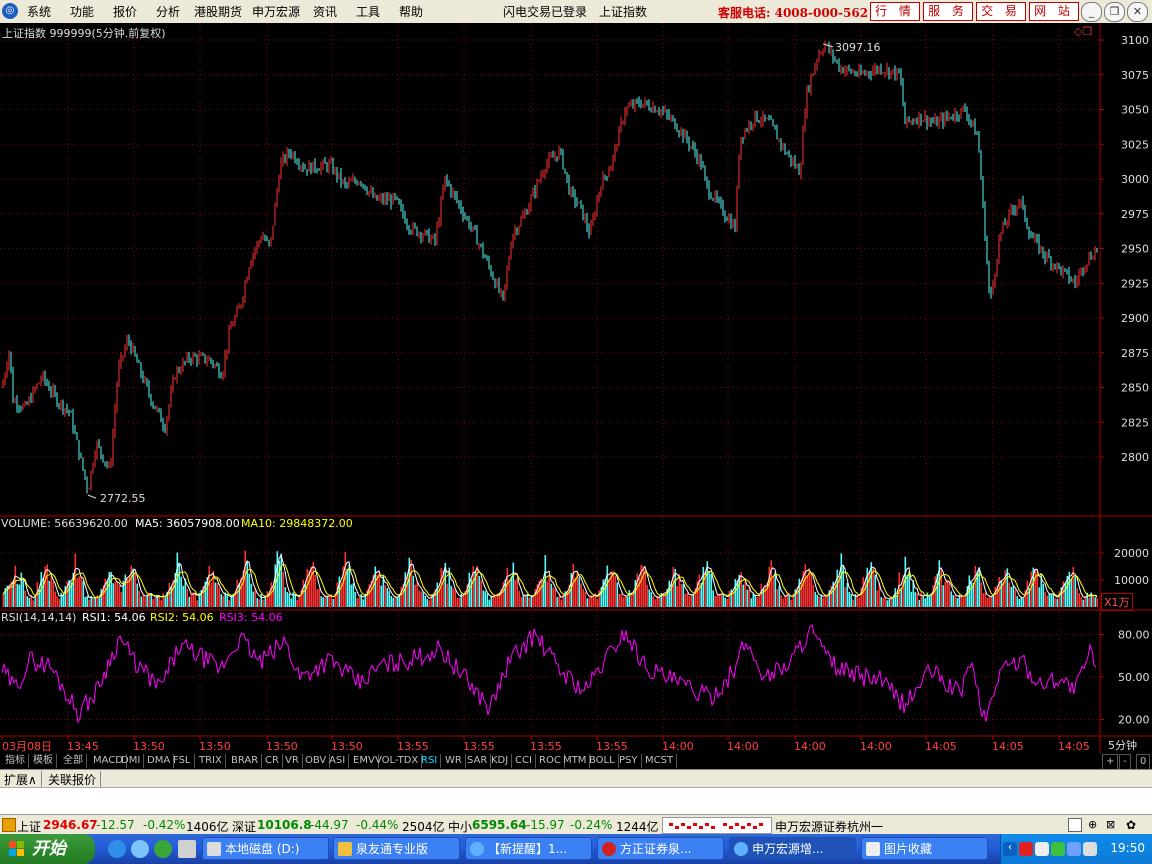  Describe the element at coordinates (272, 761) in the screenshot. I see `indicator-tab-cr: CR` at that location.